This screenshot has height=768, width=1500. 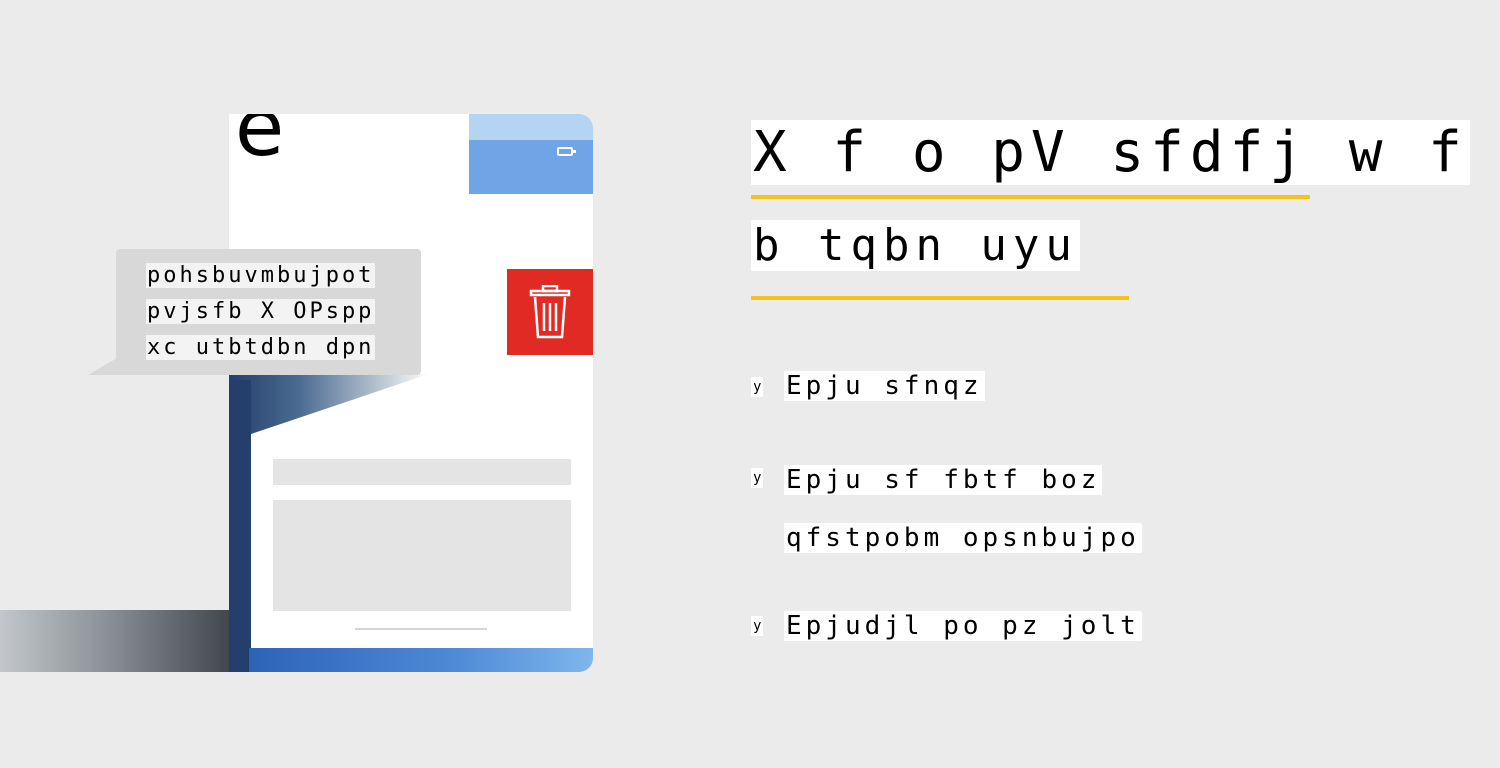 What do you see at coordinates (531, 167) in the screenshot?
I see `app-header` at bounding box center [531, 167].